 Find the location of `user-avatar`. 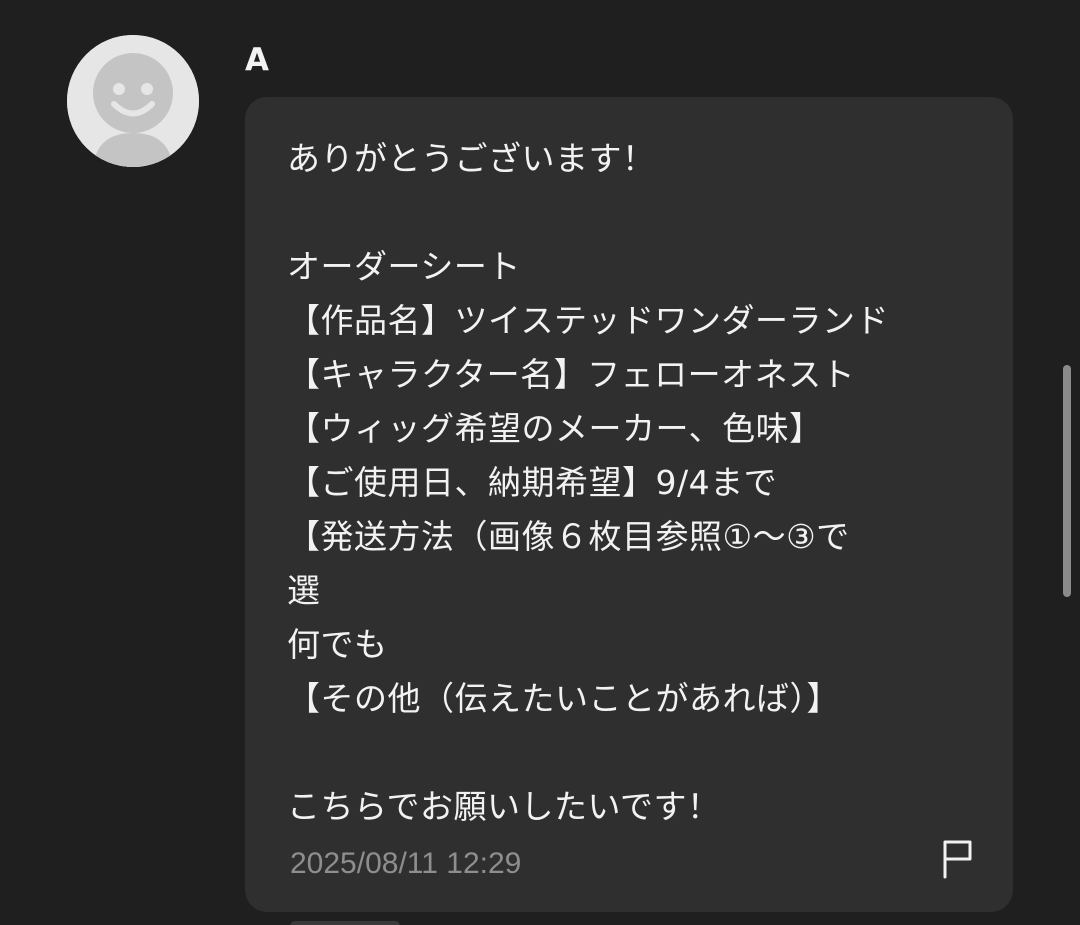

user-avatar is located at coordinates (133, 101).